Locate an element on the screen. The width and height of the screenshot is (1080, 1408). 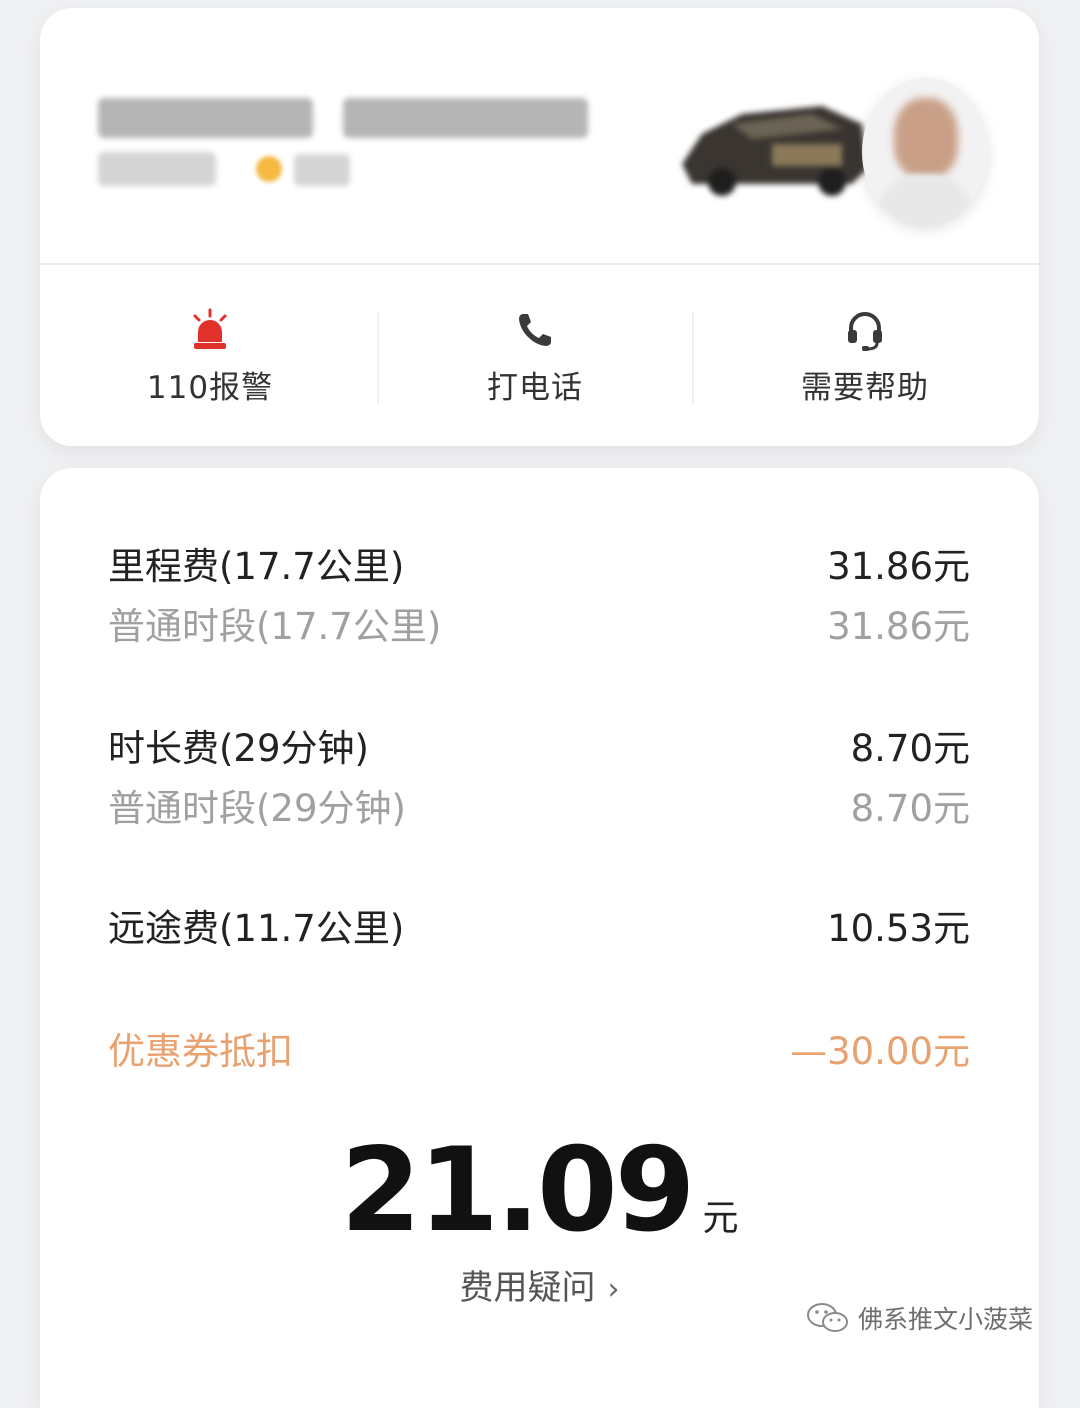
fee-label: 里程费(17.7公里) is located at coordinates (256, 566).